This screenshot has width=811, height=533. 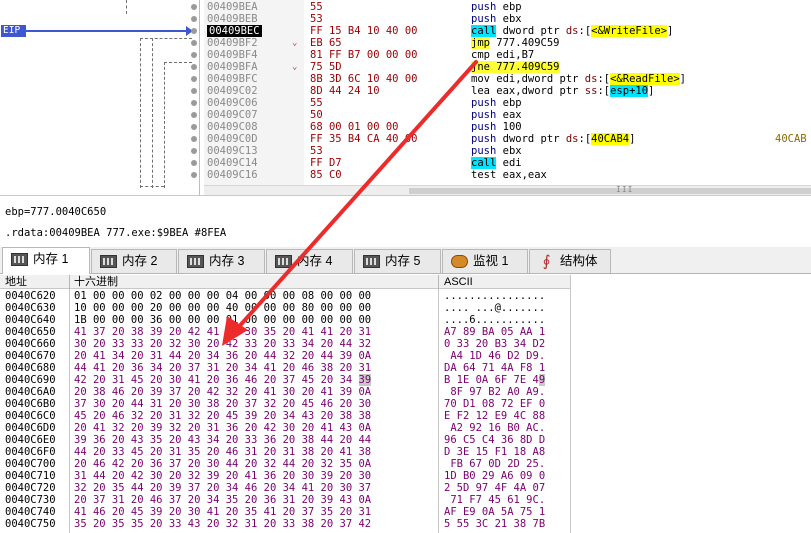 What do you see at coordinates (46, 260) in the screenshot?
I see `tab-memory-1: 内存 1` at bounding box center [46, 260].